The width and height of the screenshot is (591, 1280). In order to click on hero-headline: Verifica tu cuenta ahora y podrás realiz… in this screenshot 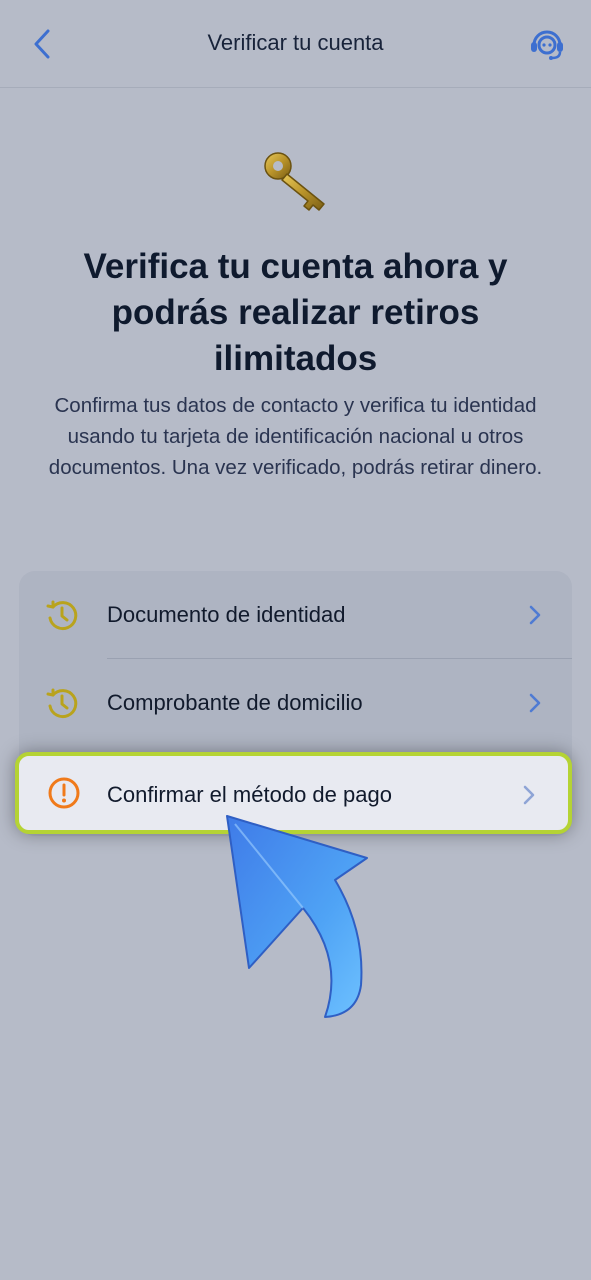, I will do `click(295, 312)`.